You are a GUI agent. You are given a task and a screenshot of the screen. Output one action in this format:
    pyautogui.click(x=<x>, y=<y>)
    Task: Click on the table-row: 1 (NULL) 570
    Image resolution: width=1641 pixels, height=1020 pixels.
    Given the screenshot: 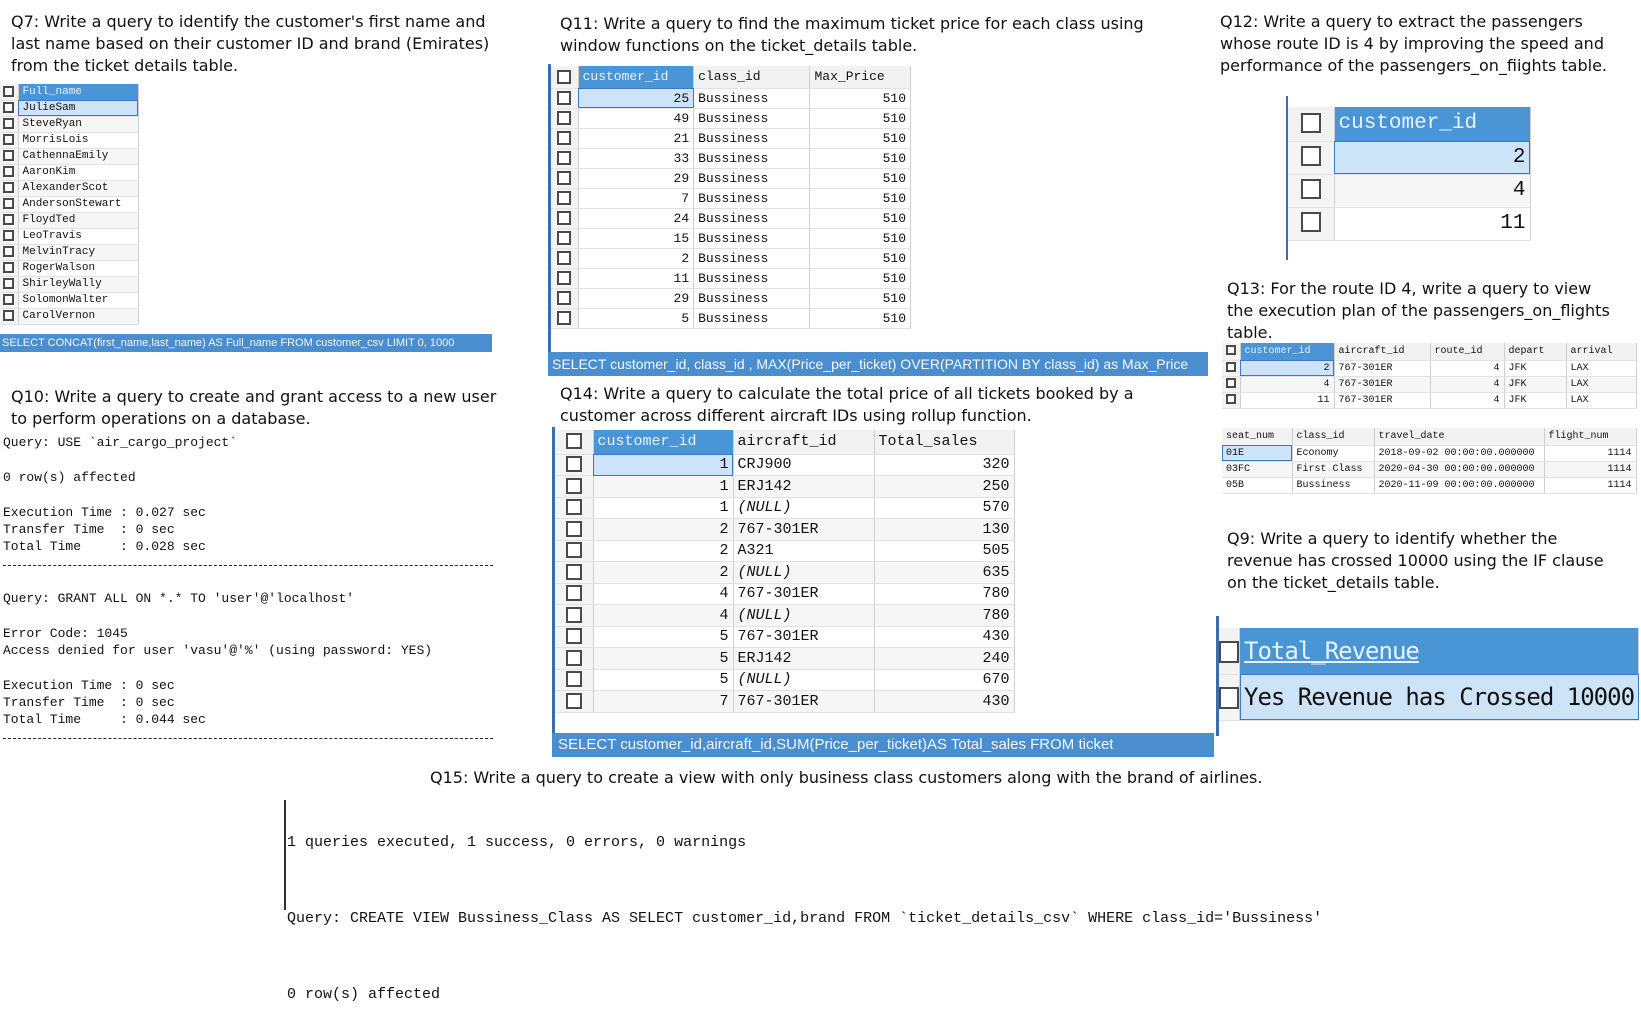 What is the action you would take?
    pyautogui.click(x=785, y=508)
    